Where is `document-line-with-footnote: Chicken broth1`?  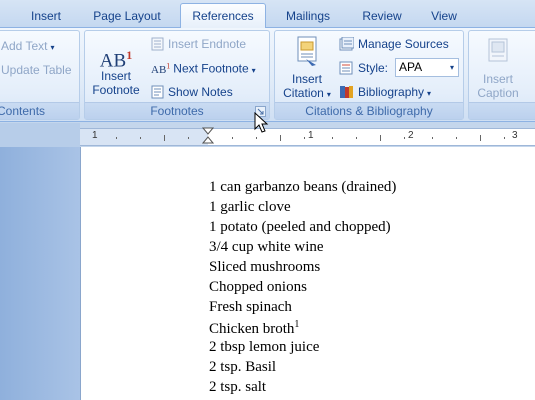
document-line-with-footnote: Chicken broth1 is located at coordinates (254, 328).